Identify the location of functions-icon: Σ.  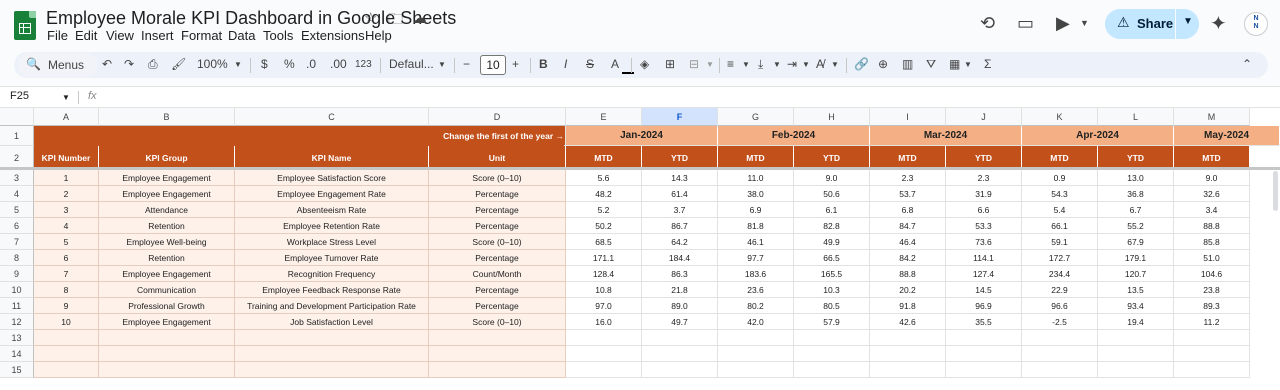
(987, 64).